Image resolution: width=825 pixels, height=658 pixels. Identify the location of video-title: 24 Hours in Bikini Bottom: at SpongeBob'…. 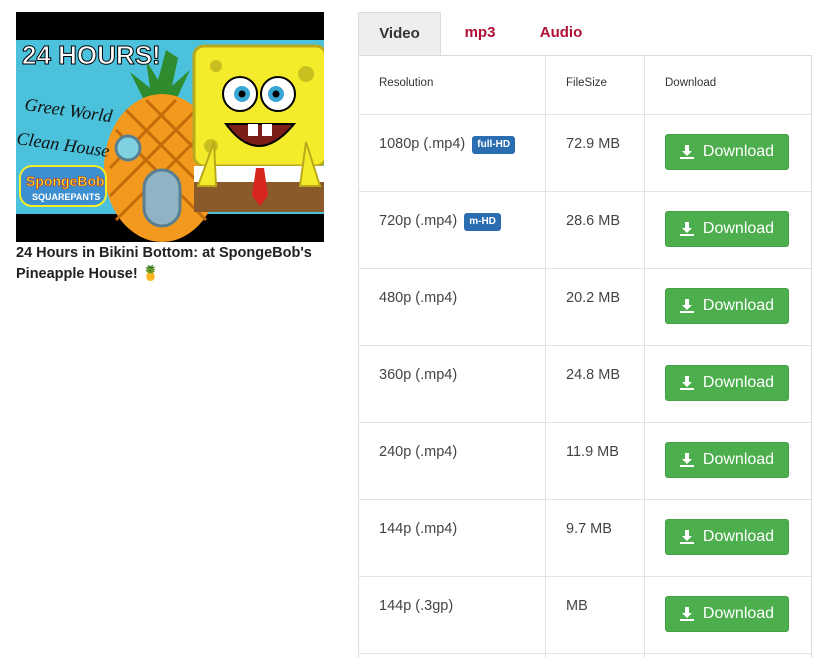
(164, 263).